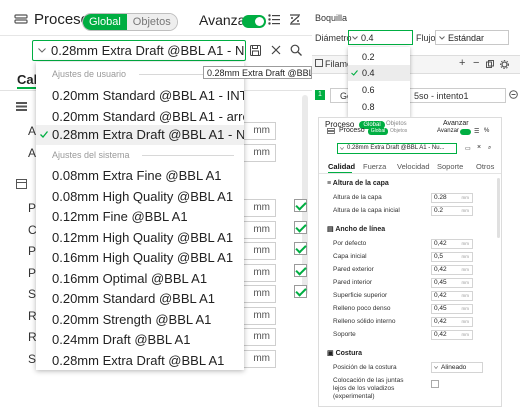 The height and width of the screenshot is (407, 520). I want to click on setting-value: 0,42, so click(440, 269).